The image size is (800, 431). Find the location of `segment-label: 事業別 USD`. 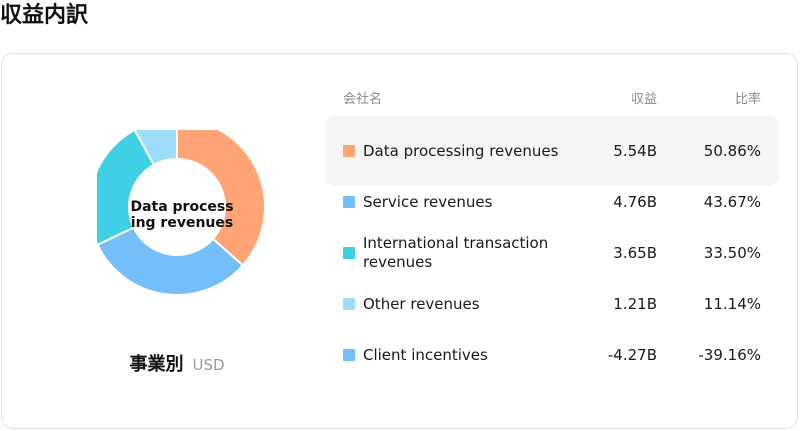

segment-label: 事業別 USD is located at coordinates (177, 363).